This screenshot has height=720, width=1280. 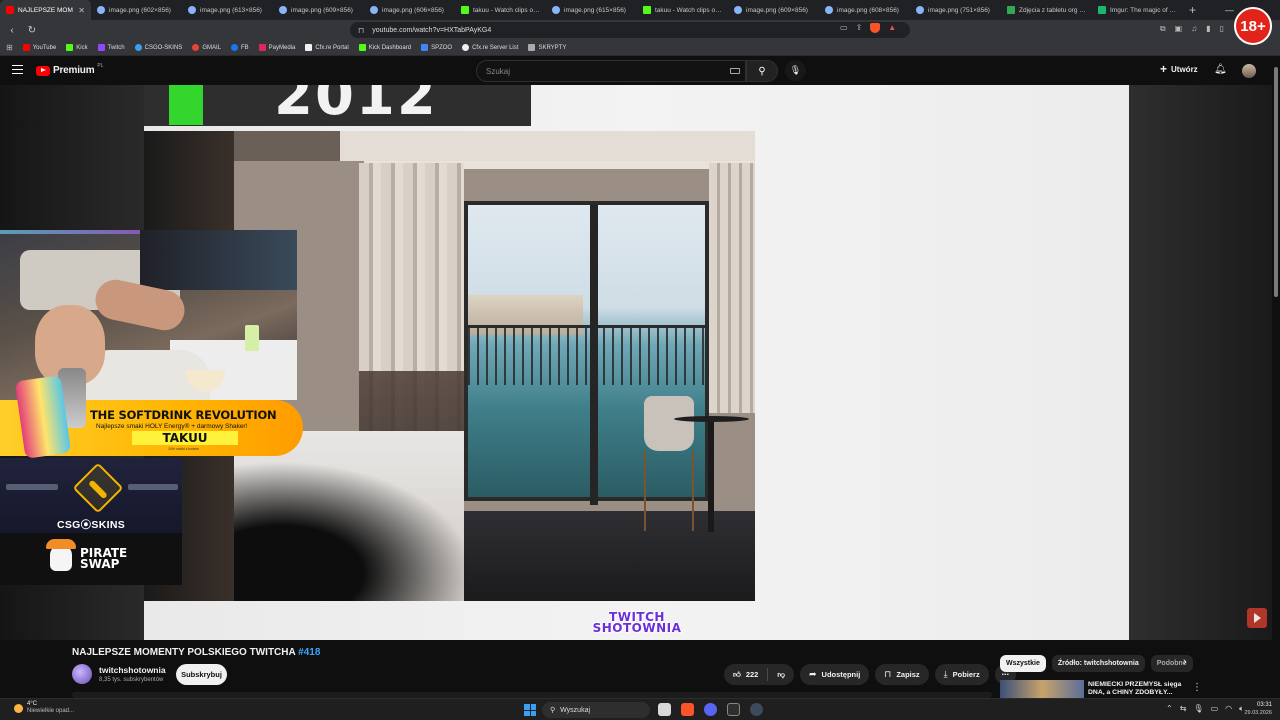 What do you see at coordinates (327, 47) in the screenshot?
I see `bookmark-cfx-portal: Cfx.re Portal` at bounding box center [327, 47].